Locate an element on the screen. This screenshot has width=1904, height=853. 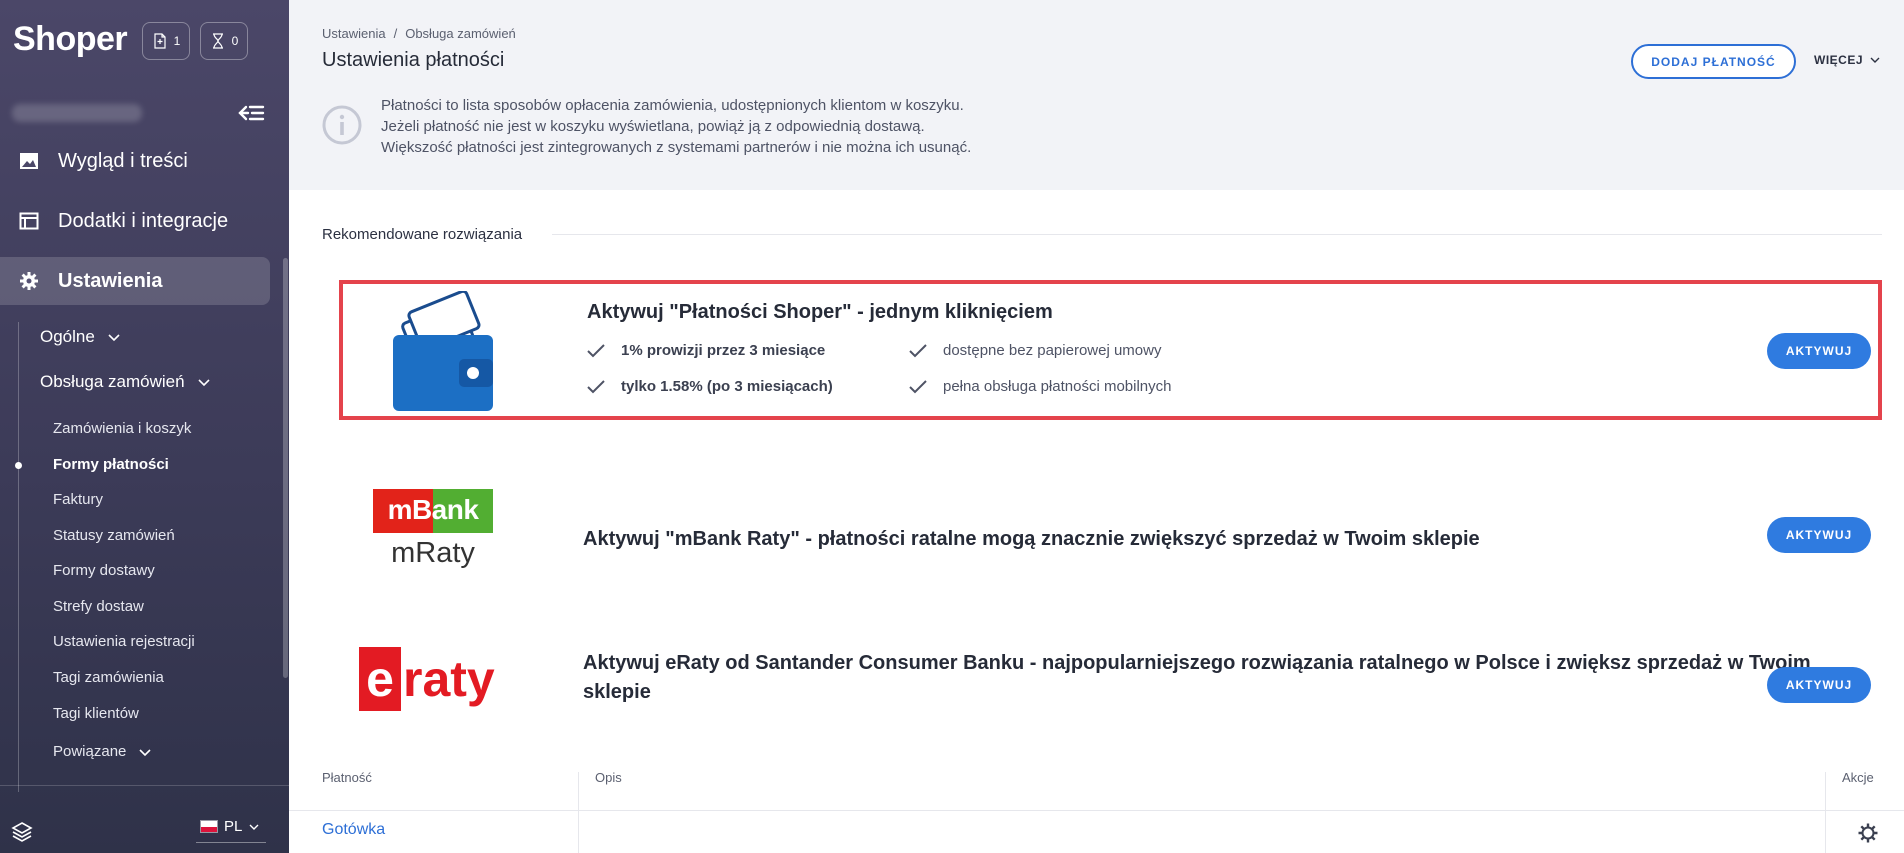
column-header-description: Opis is located at coordinates (608, 777).